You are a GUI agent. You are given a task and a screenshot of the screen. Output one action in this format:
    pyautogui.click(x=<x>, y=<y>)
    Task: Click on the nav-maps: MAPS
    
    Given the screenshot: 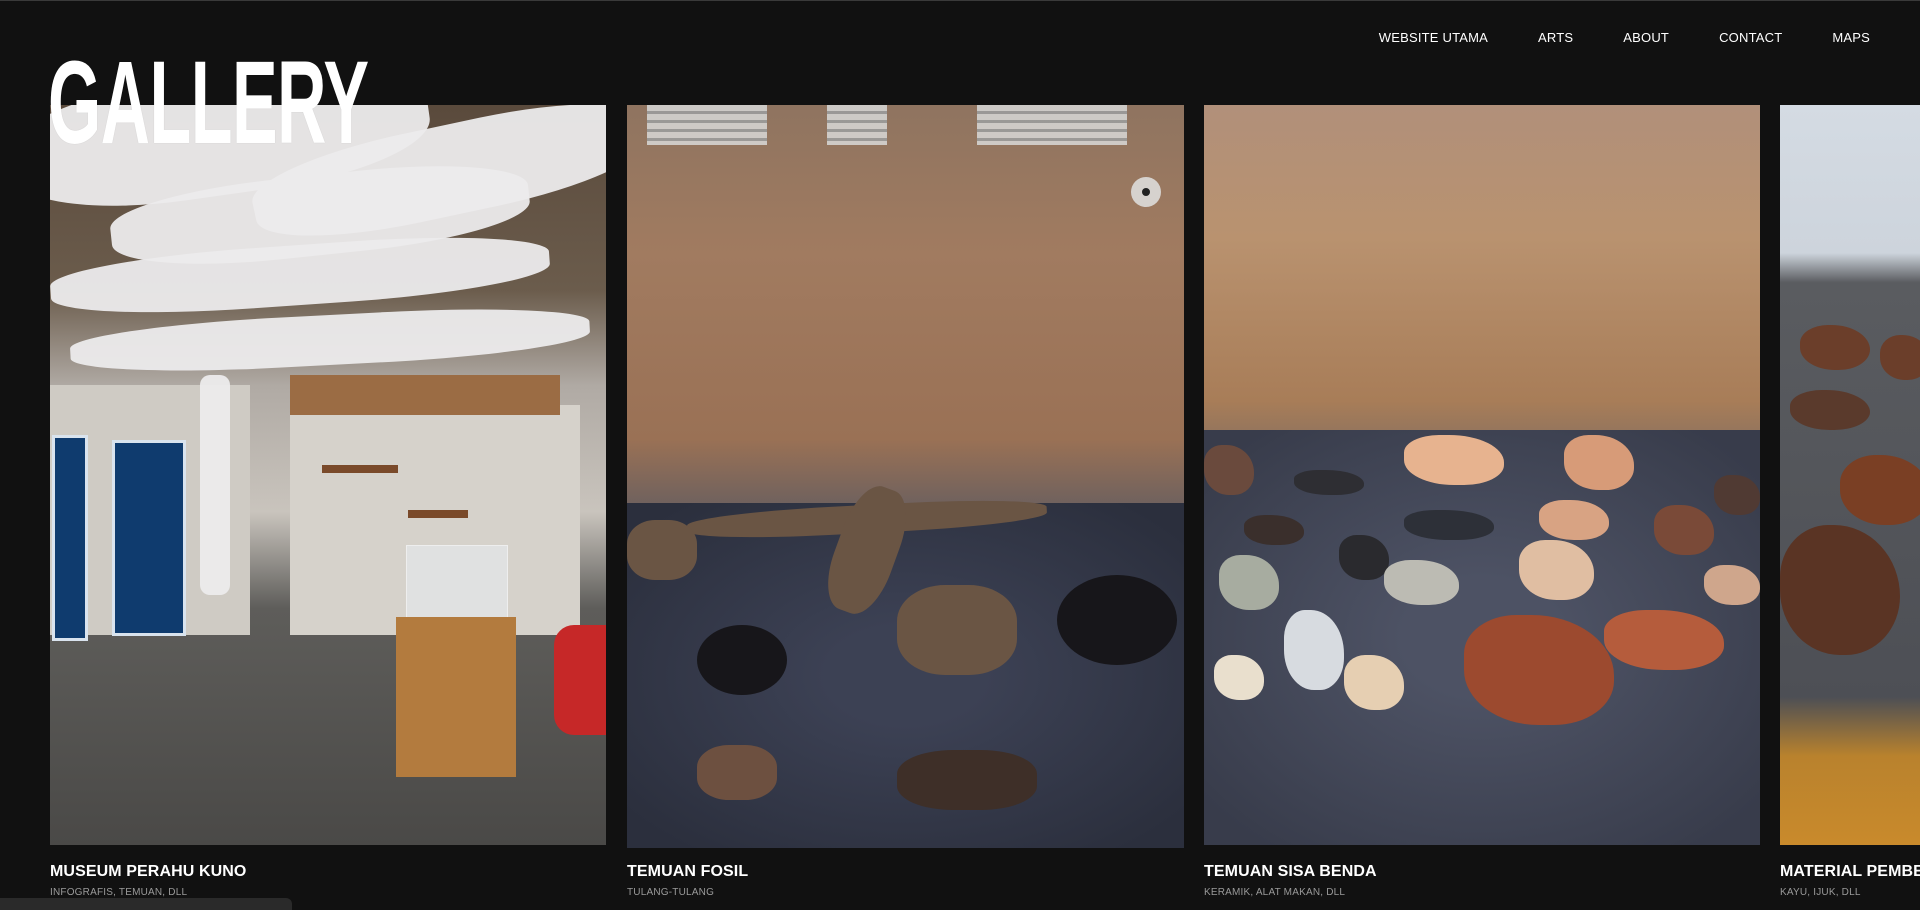 What is the action you would take?
    pyautogui.click(x=1851, y=38)
    